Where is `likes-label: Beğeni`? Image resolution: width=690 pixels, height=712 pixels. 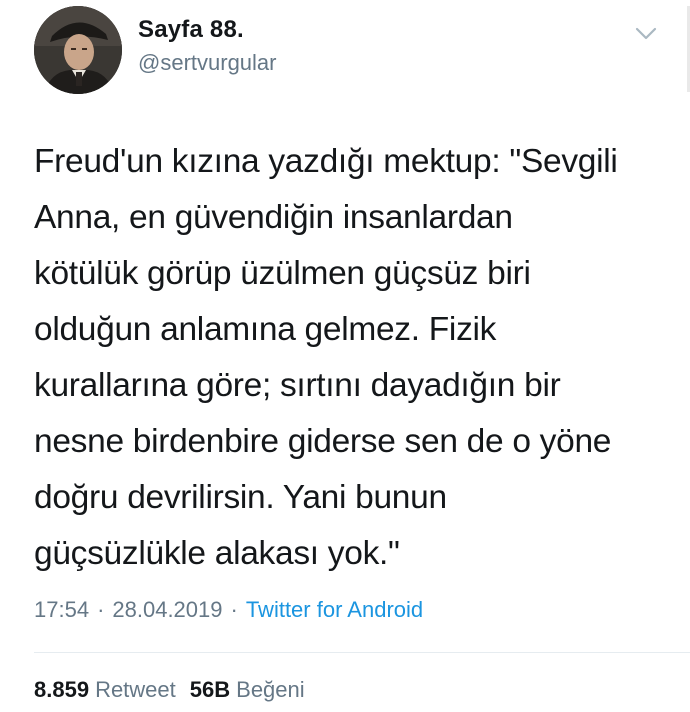 likes-label: Beğeni is located at coordinates (270, 690).